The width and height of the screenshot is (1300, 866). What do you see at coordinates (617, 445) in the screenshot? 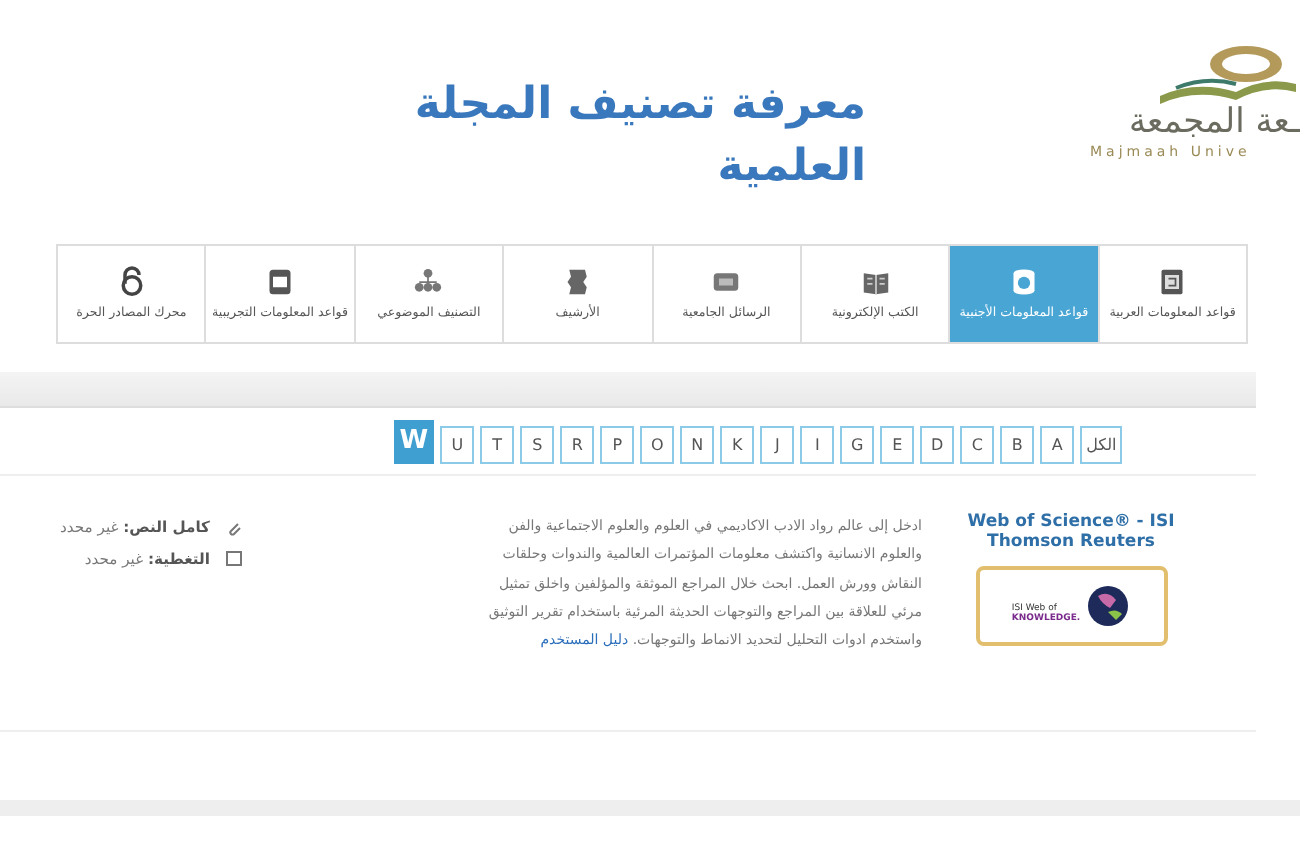
I see `letter-filter: P` at bounding box center [617, 445].